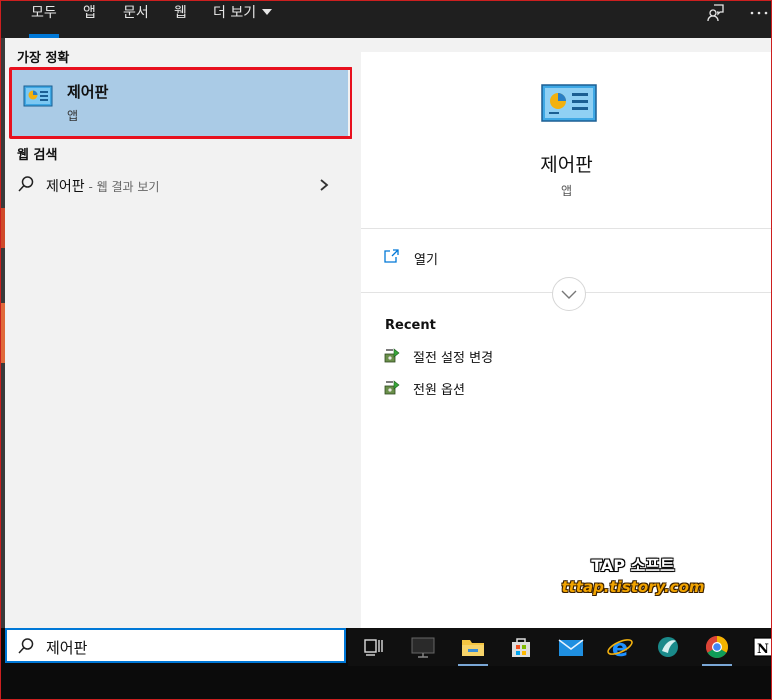 The image size is (772, 700). Describe the element at coordinates (89, 13) in the screenshot. I see `tab-apps-label: 앱` at that location.